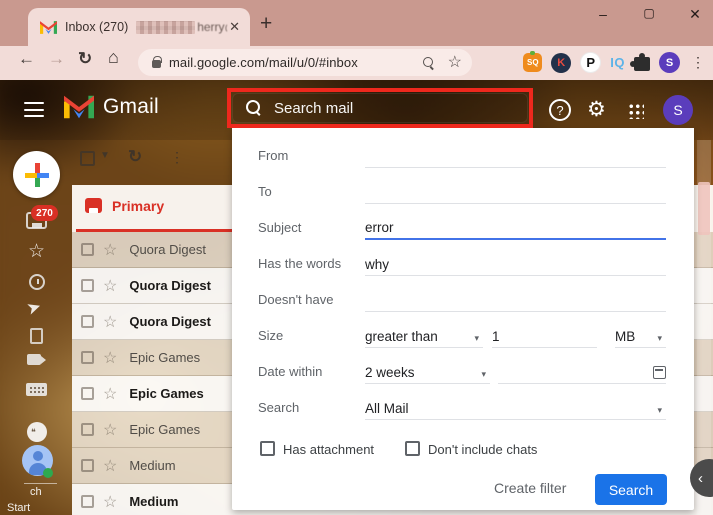 This screenshot has height=515, width=713. Describe the element at coordinates (560, 110) in the screenshot. I see `help-icon: ?` at that location.